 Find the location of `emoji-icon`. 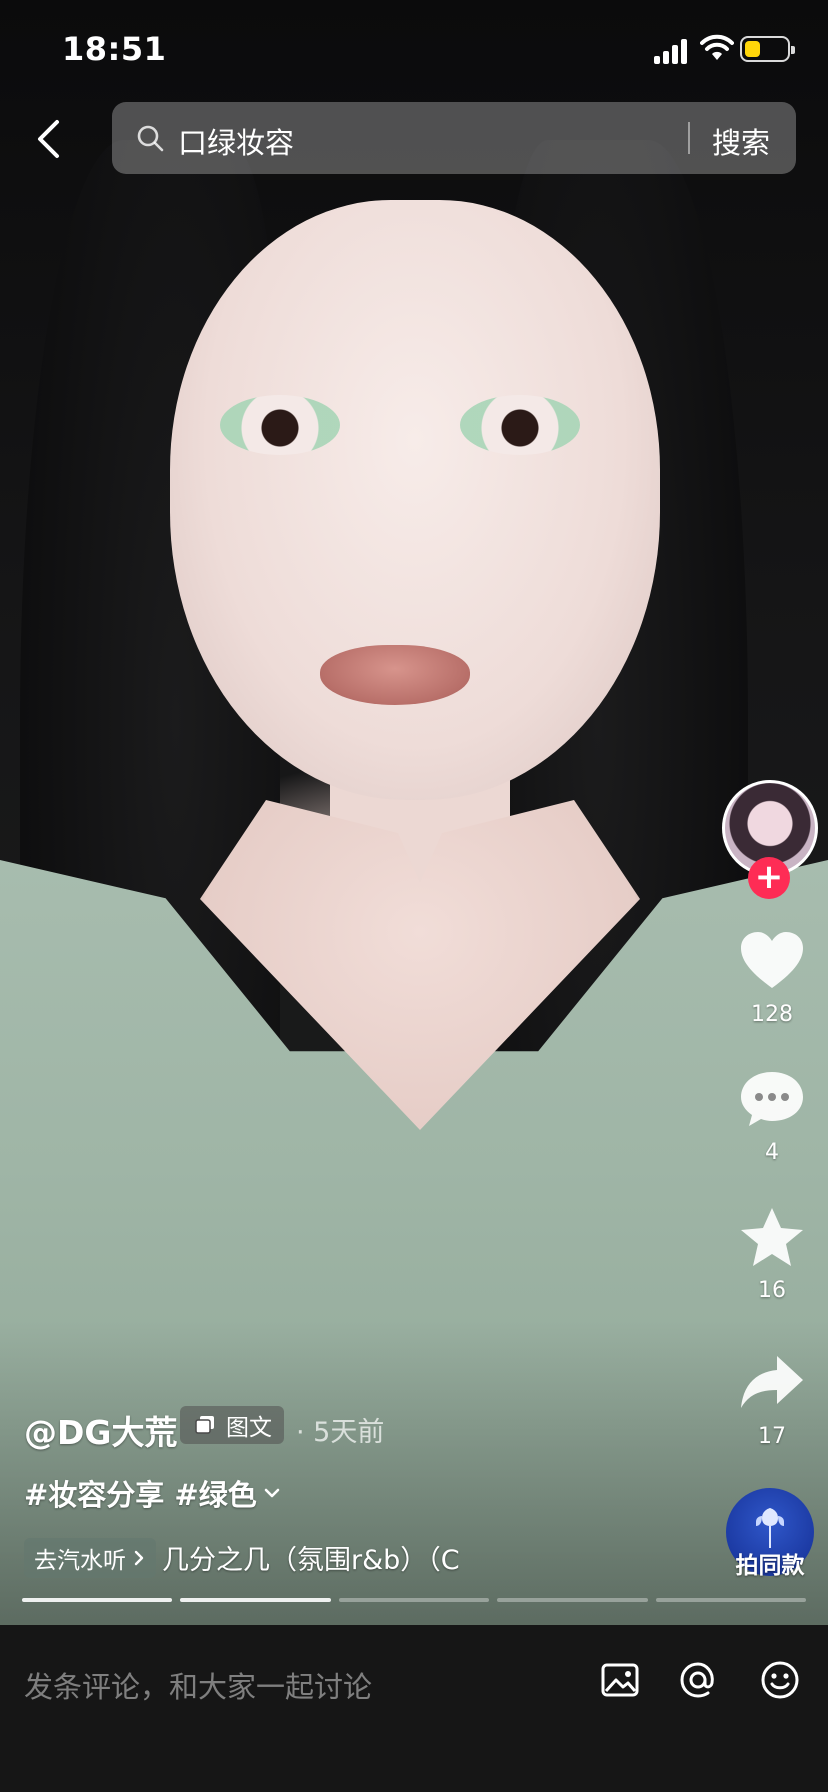

emoji-icon is located at coordinates (780, 1680).